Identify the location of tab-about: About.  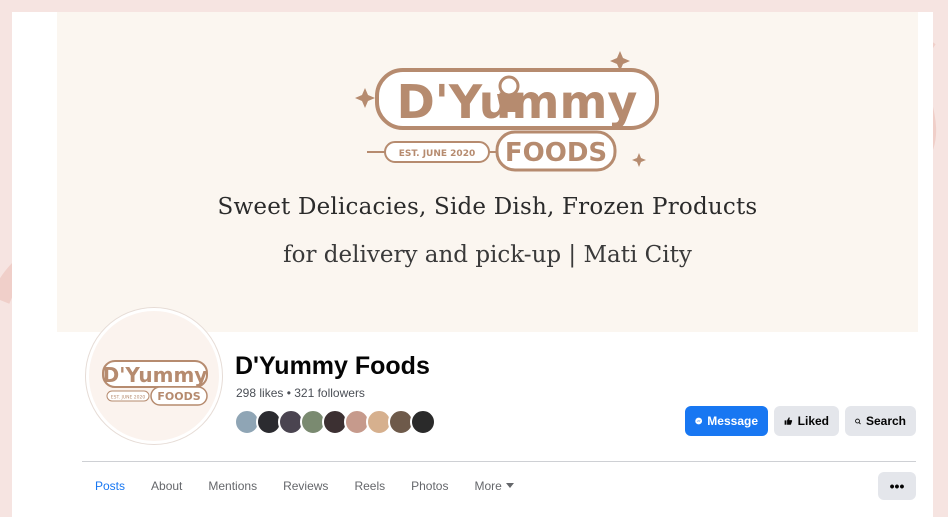
(166, 486).